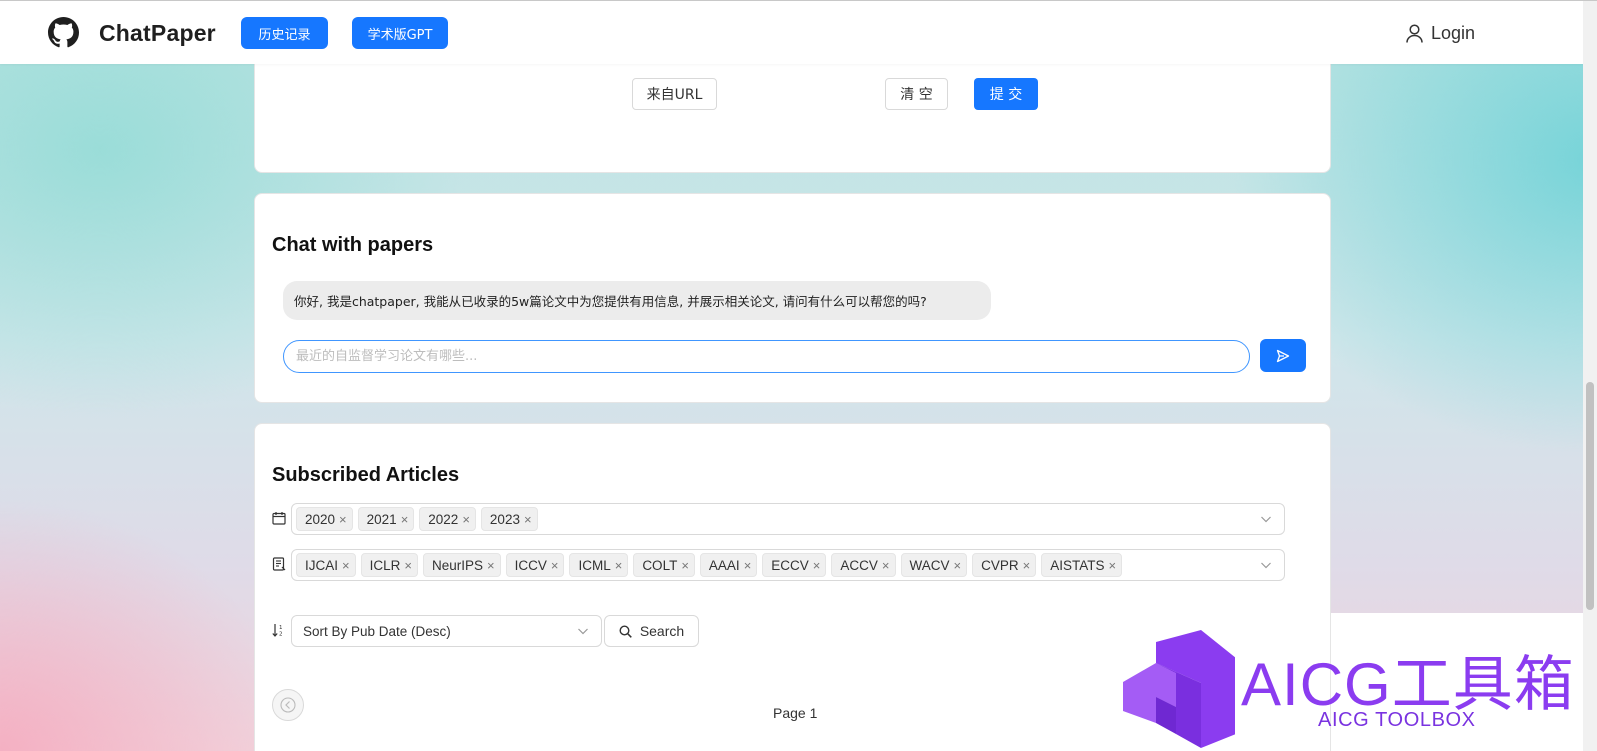  What do you see at coordinates (447, 519) in the screenshot?
I see `year-tag: 2022 ×` at bounding box center [447, 519].